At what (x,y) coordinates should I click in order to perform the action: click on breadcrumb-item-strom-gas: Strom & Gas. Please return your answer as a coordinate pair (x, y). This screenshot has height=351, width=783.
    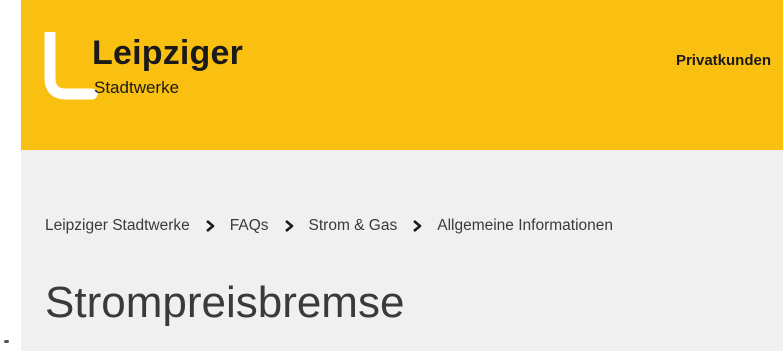
    Looking at the image, I should click on (353, 226).